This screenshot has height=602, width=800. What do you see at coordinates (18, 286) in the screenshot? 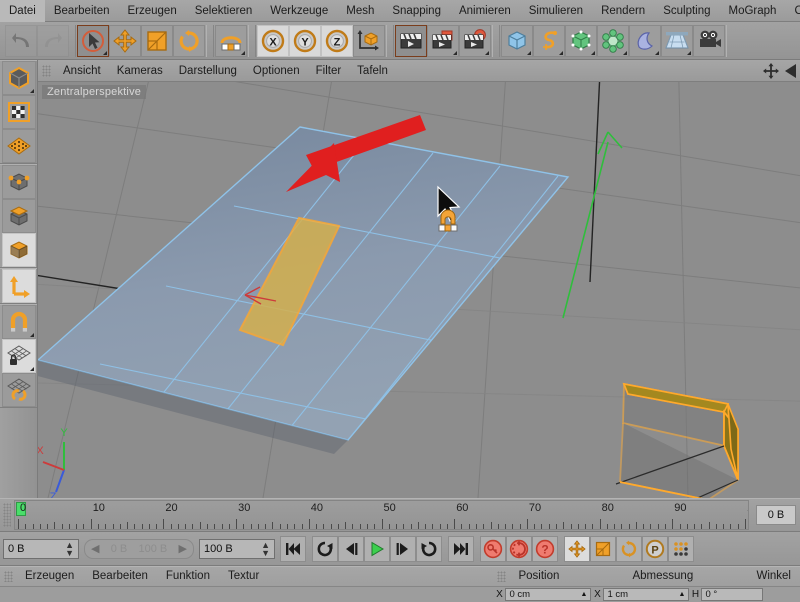
I see `object-axis-button` at bounding box center [18, 286].